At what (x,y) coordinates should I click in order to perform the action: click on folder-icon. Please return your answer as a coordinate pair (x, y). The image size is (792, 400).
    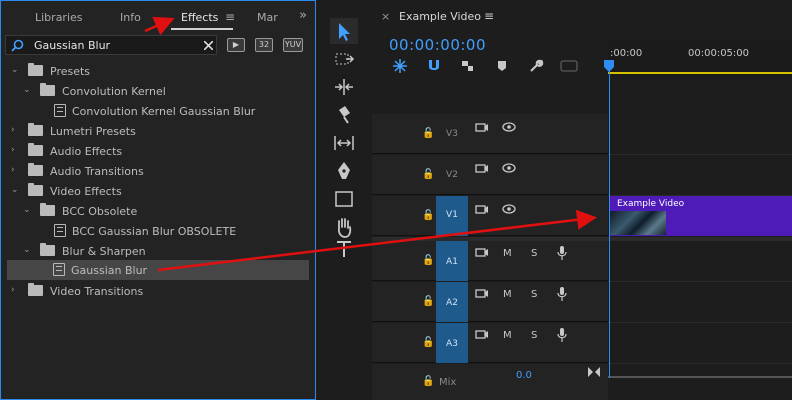
    Looking at the image, I should click on (35, 189).